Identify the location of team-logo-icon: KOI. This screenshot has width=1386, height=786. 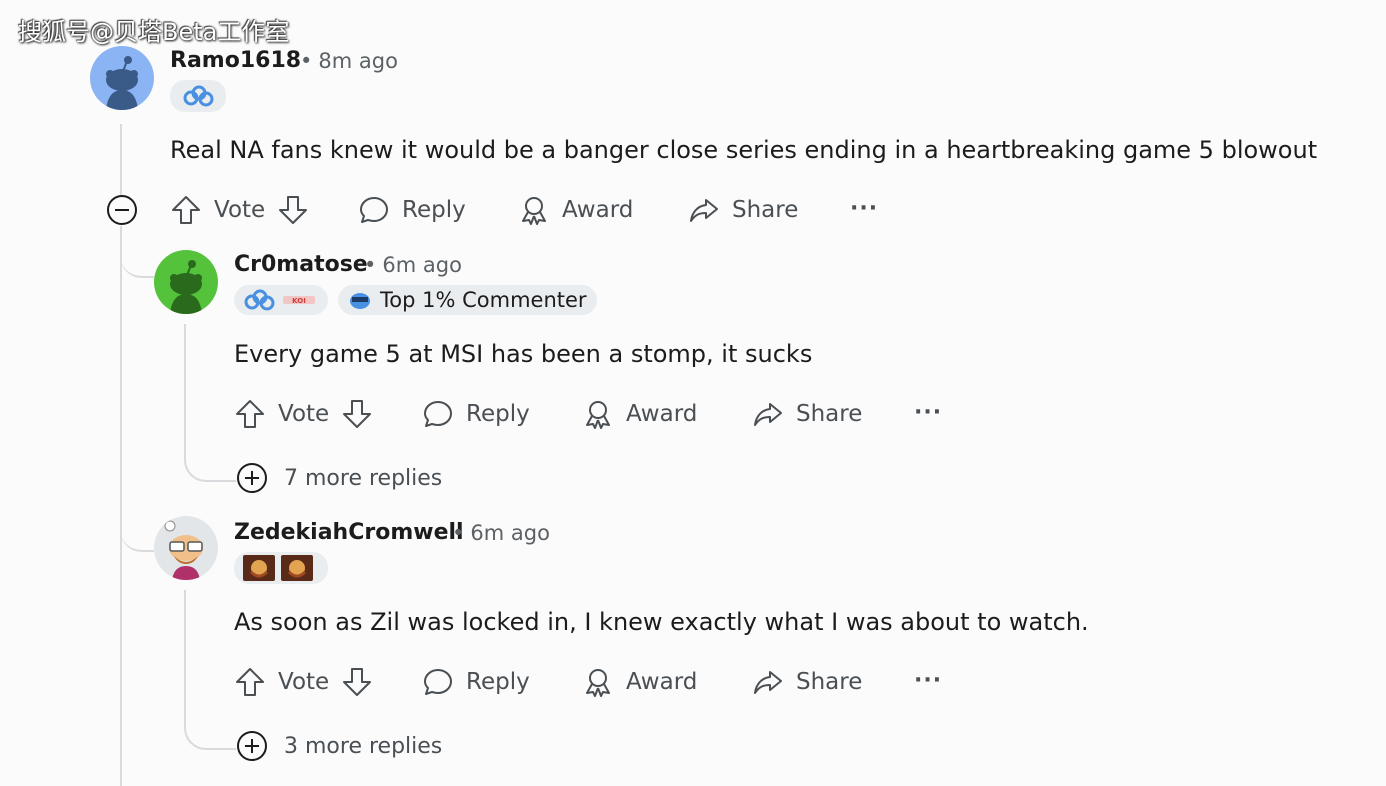
(299, 300).